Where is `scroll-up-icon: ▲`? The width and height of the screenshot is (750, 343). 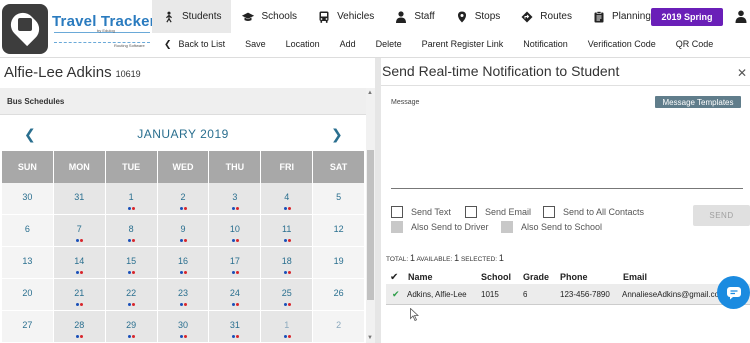 scroll-up-icon: ▲ is located at coordinates (370, 93).